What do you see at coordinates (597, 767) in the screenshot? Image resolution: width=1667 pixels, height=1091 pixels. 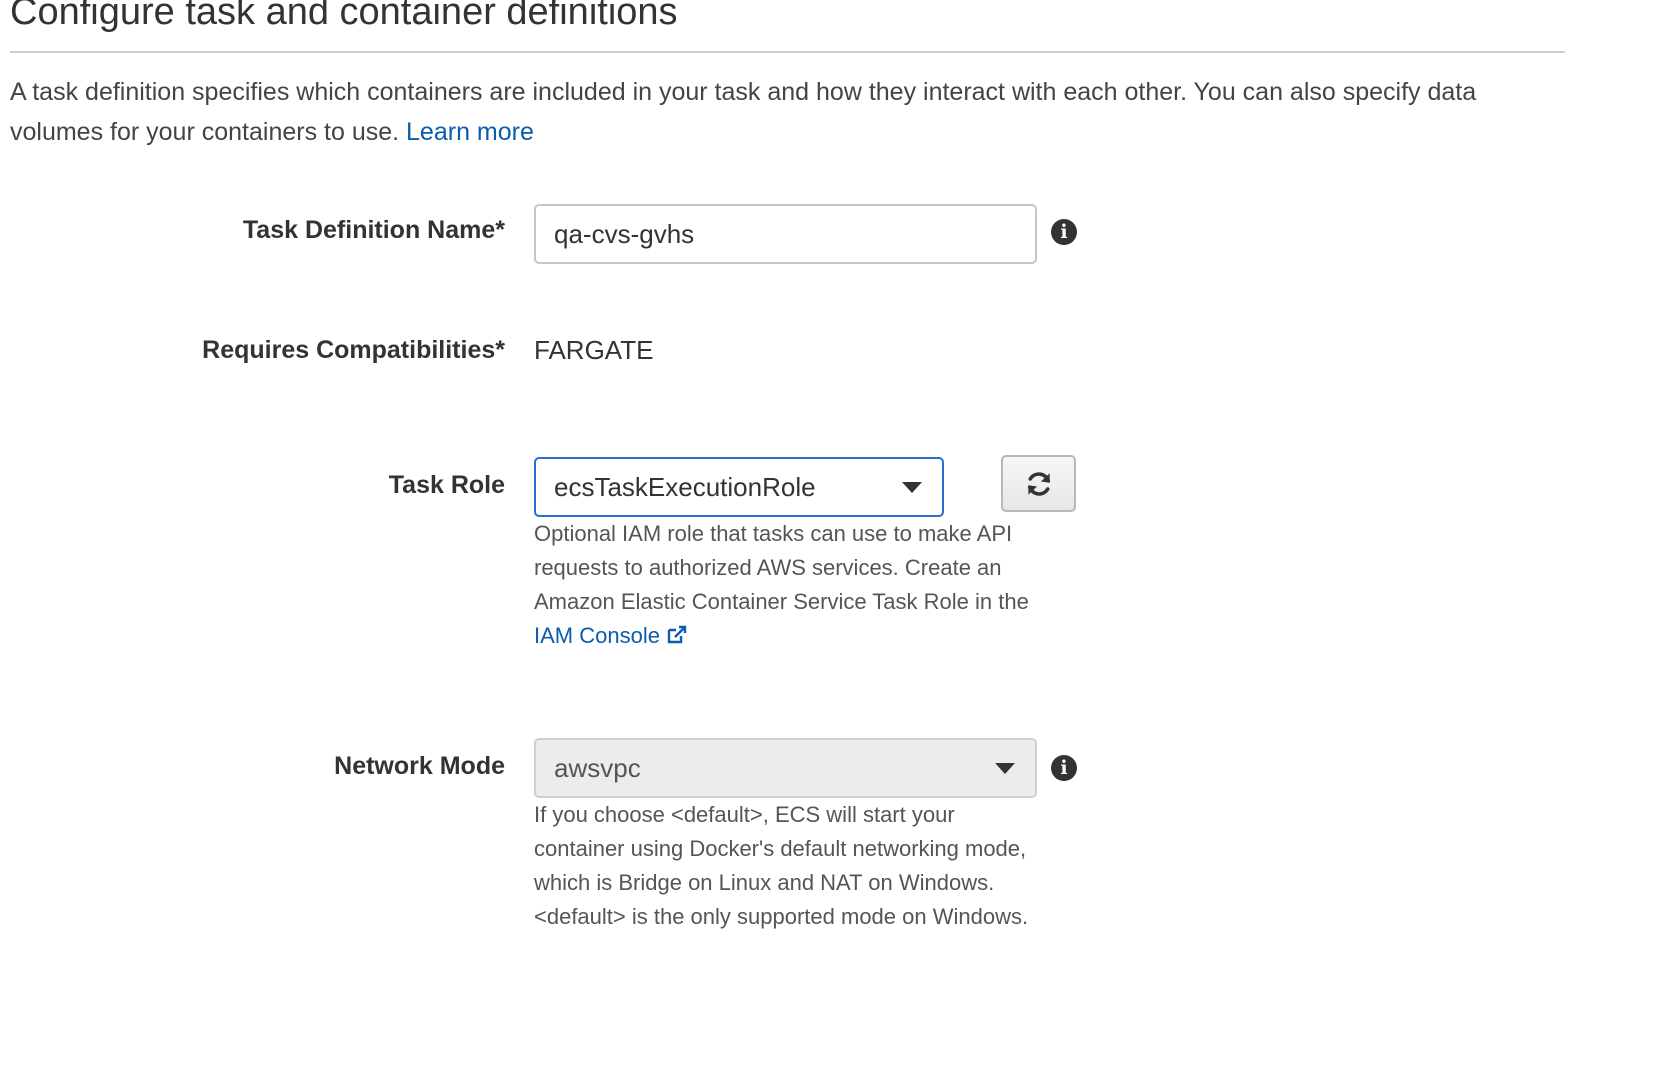 I see `network-mode-selected-value: awsvpc` at bounding box center [597, 767].